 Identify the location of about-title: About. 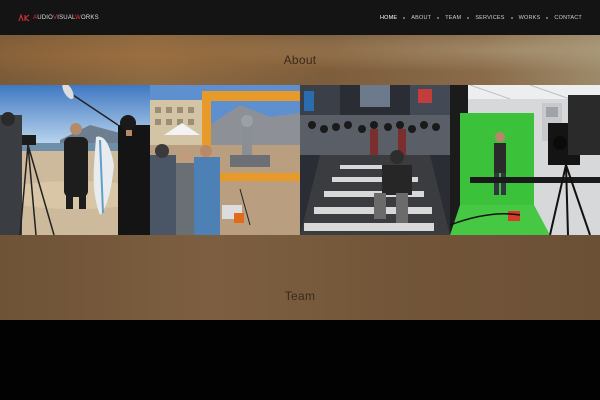
(300, 60).